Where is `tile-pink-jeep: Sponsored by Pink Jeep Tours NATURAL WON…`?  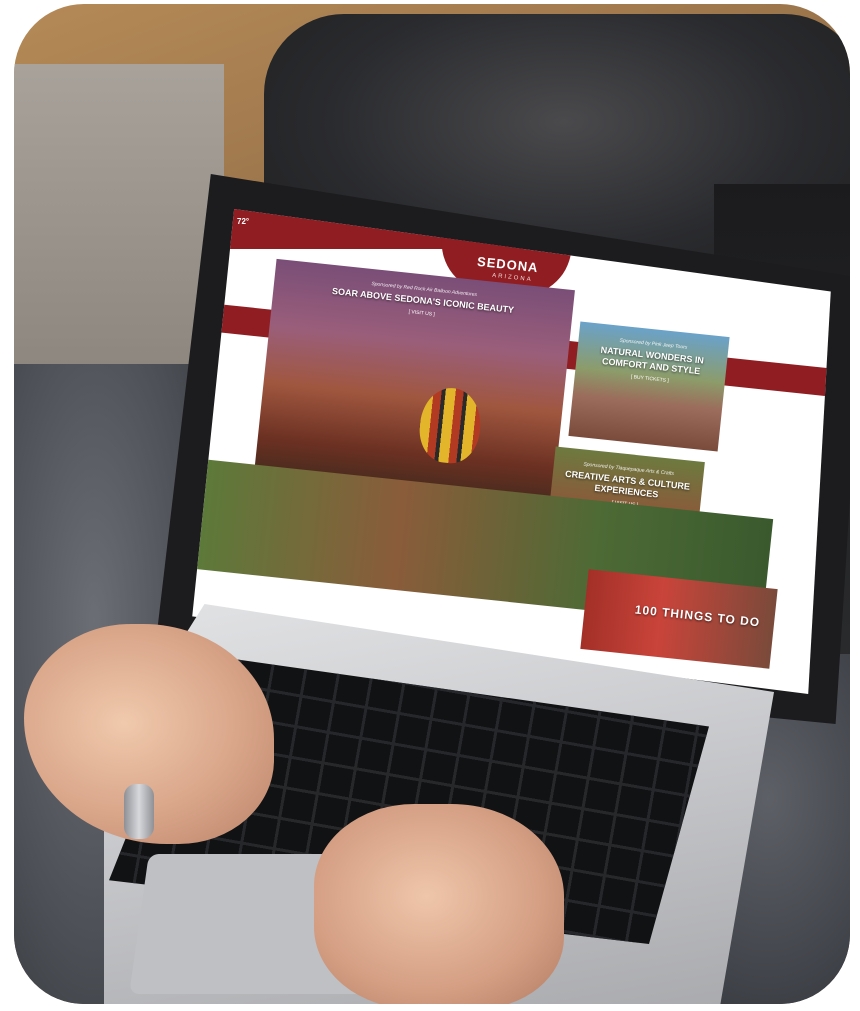 tile-pink-jeep: Sponsored by Pink Jeep Tours NATURAL WON… is located at coordinates (649, 386).